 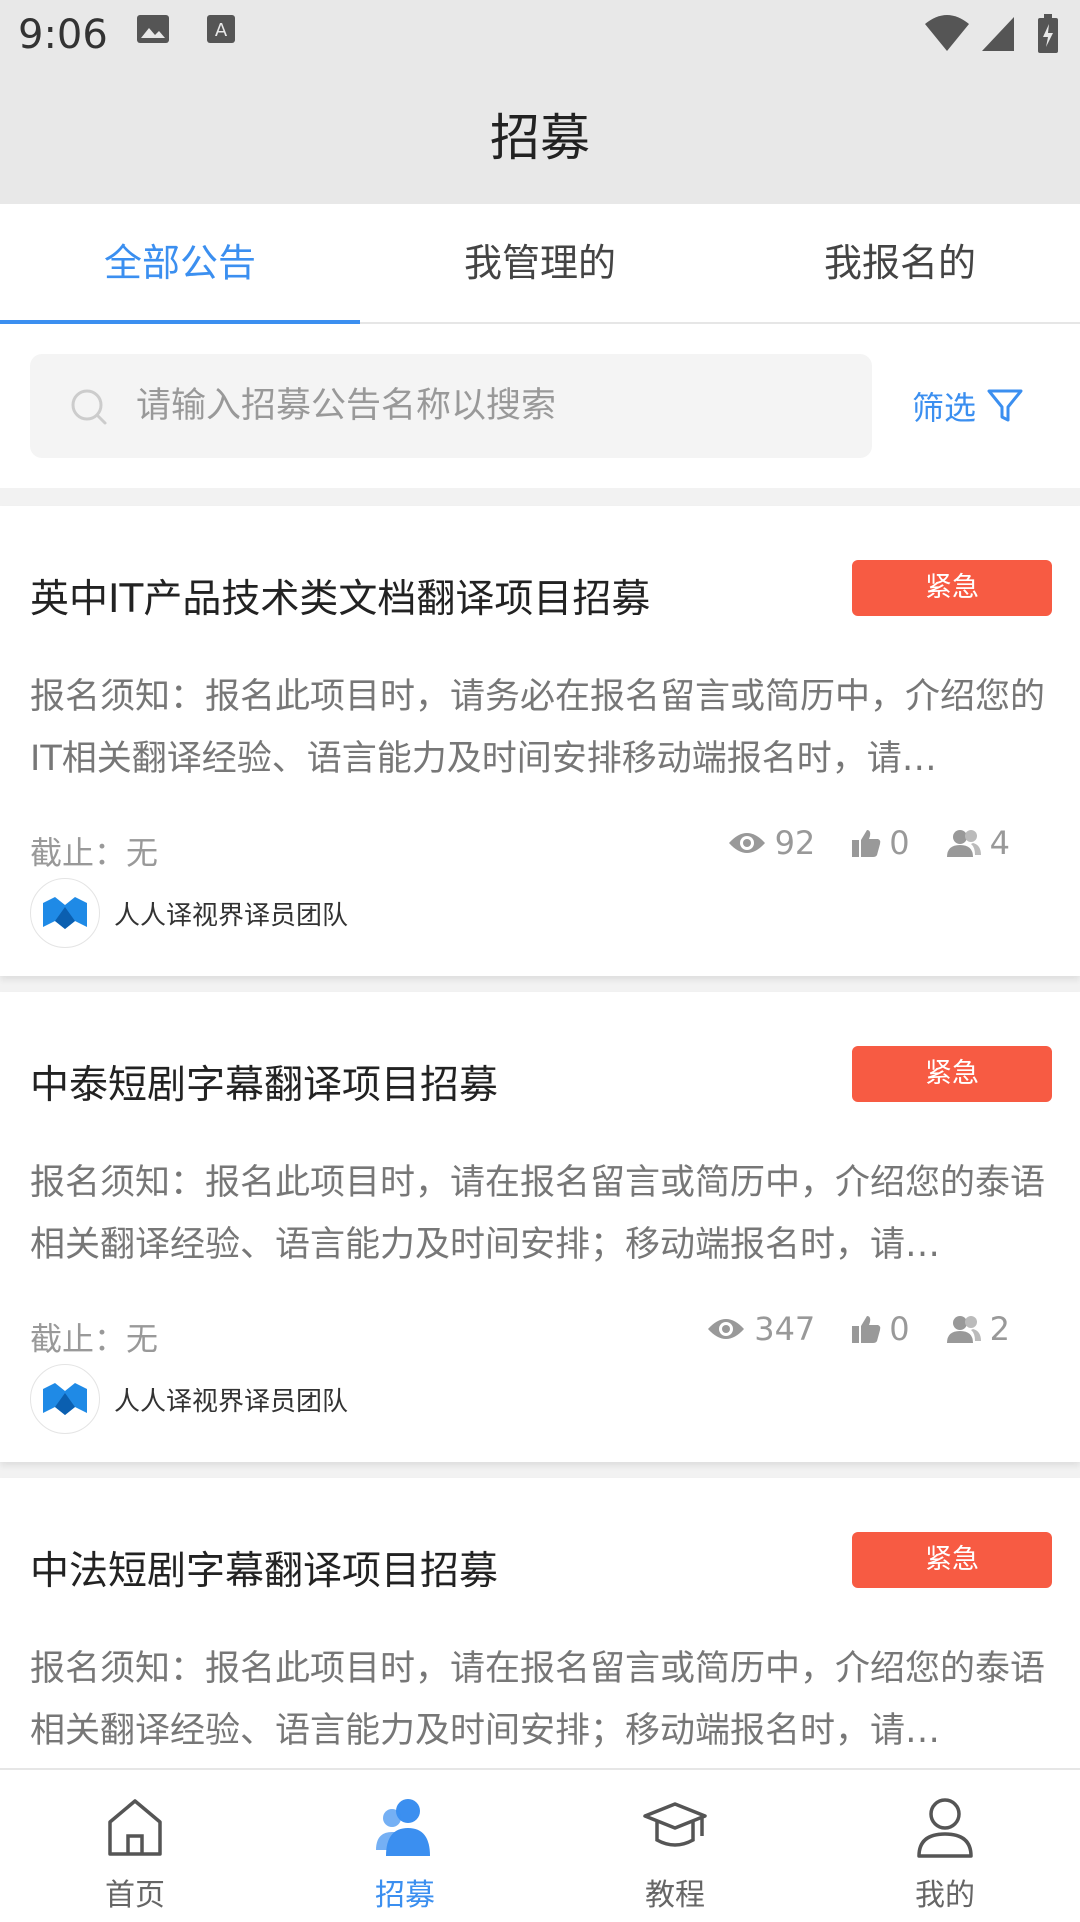 I want to click on nav-mine: 我的, so click(x=945, y=1846).